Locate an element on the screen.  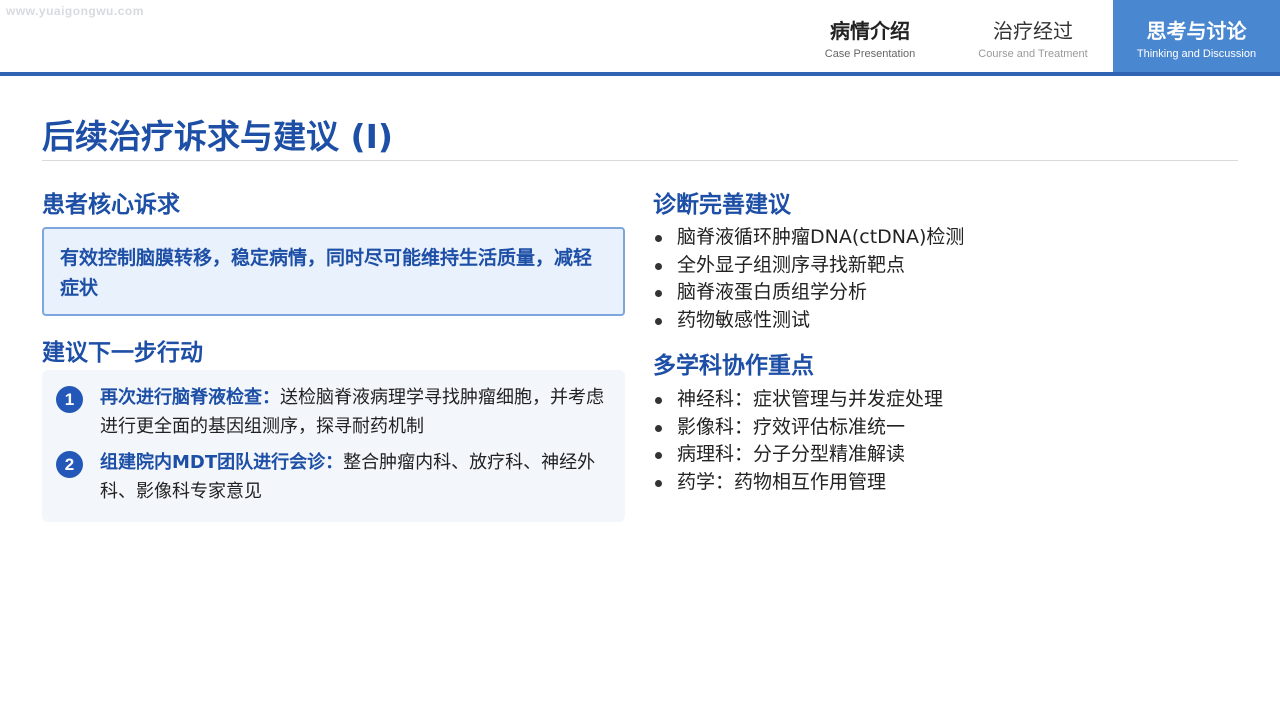
list-item: 药物敏感性测试 is located at coordinates (808, 321).